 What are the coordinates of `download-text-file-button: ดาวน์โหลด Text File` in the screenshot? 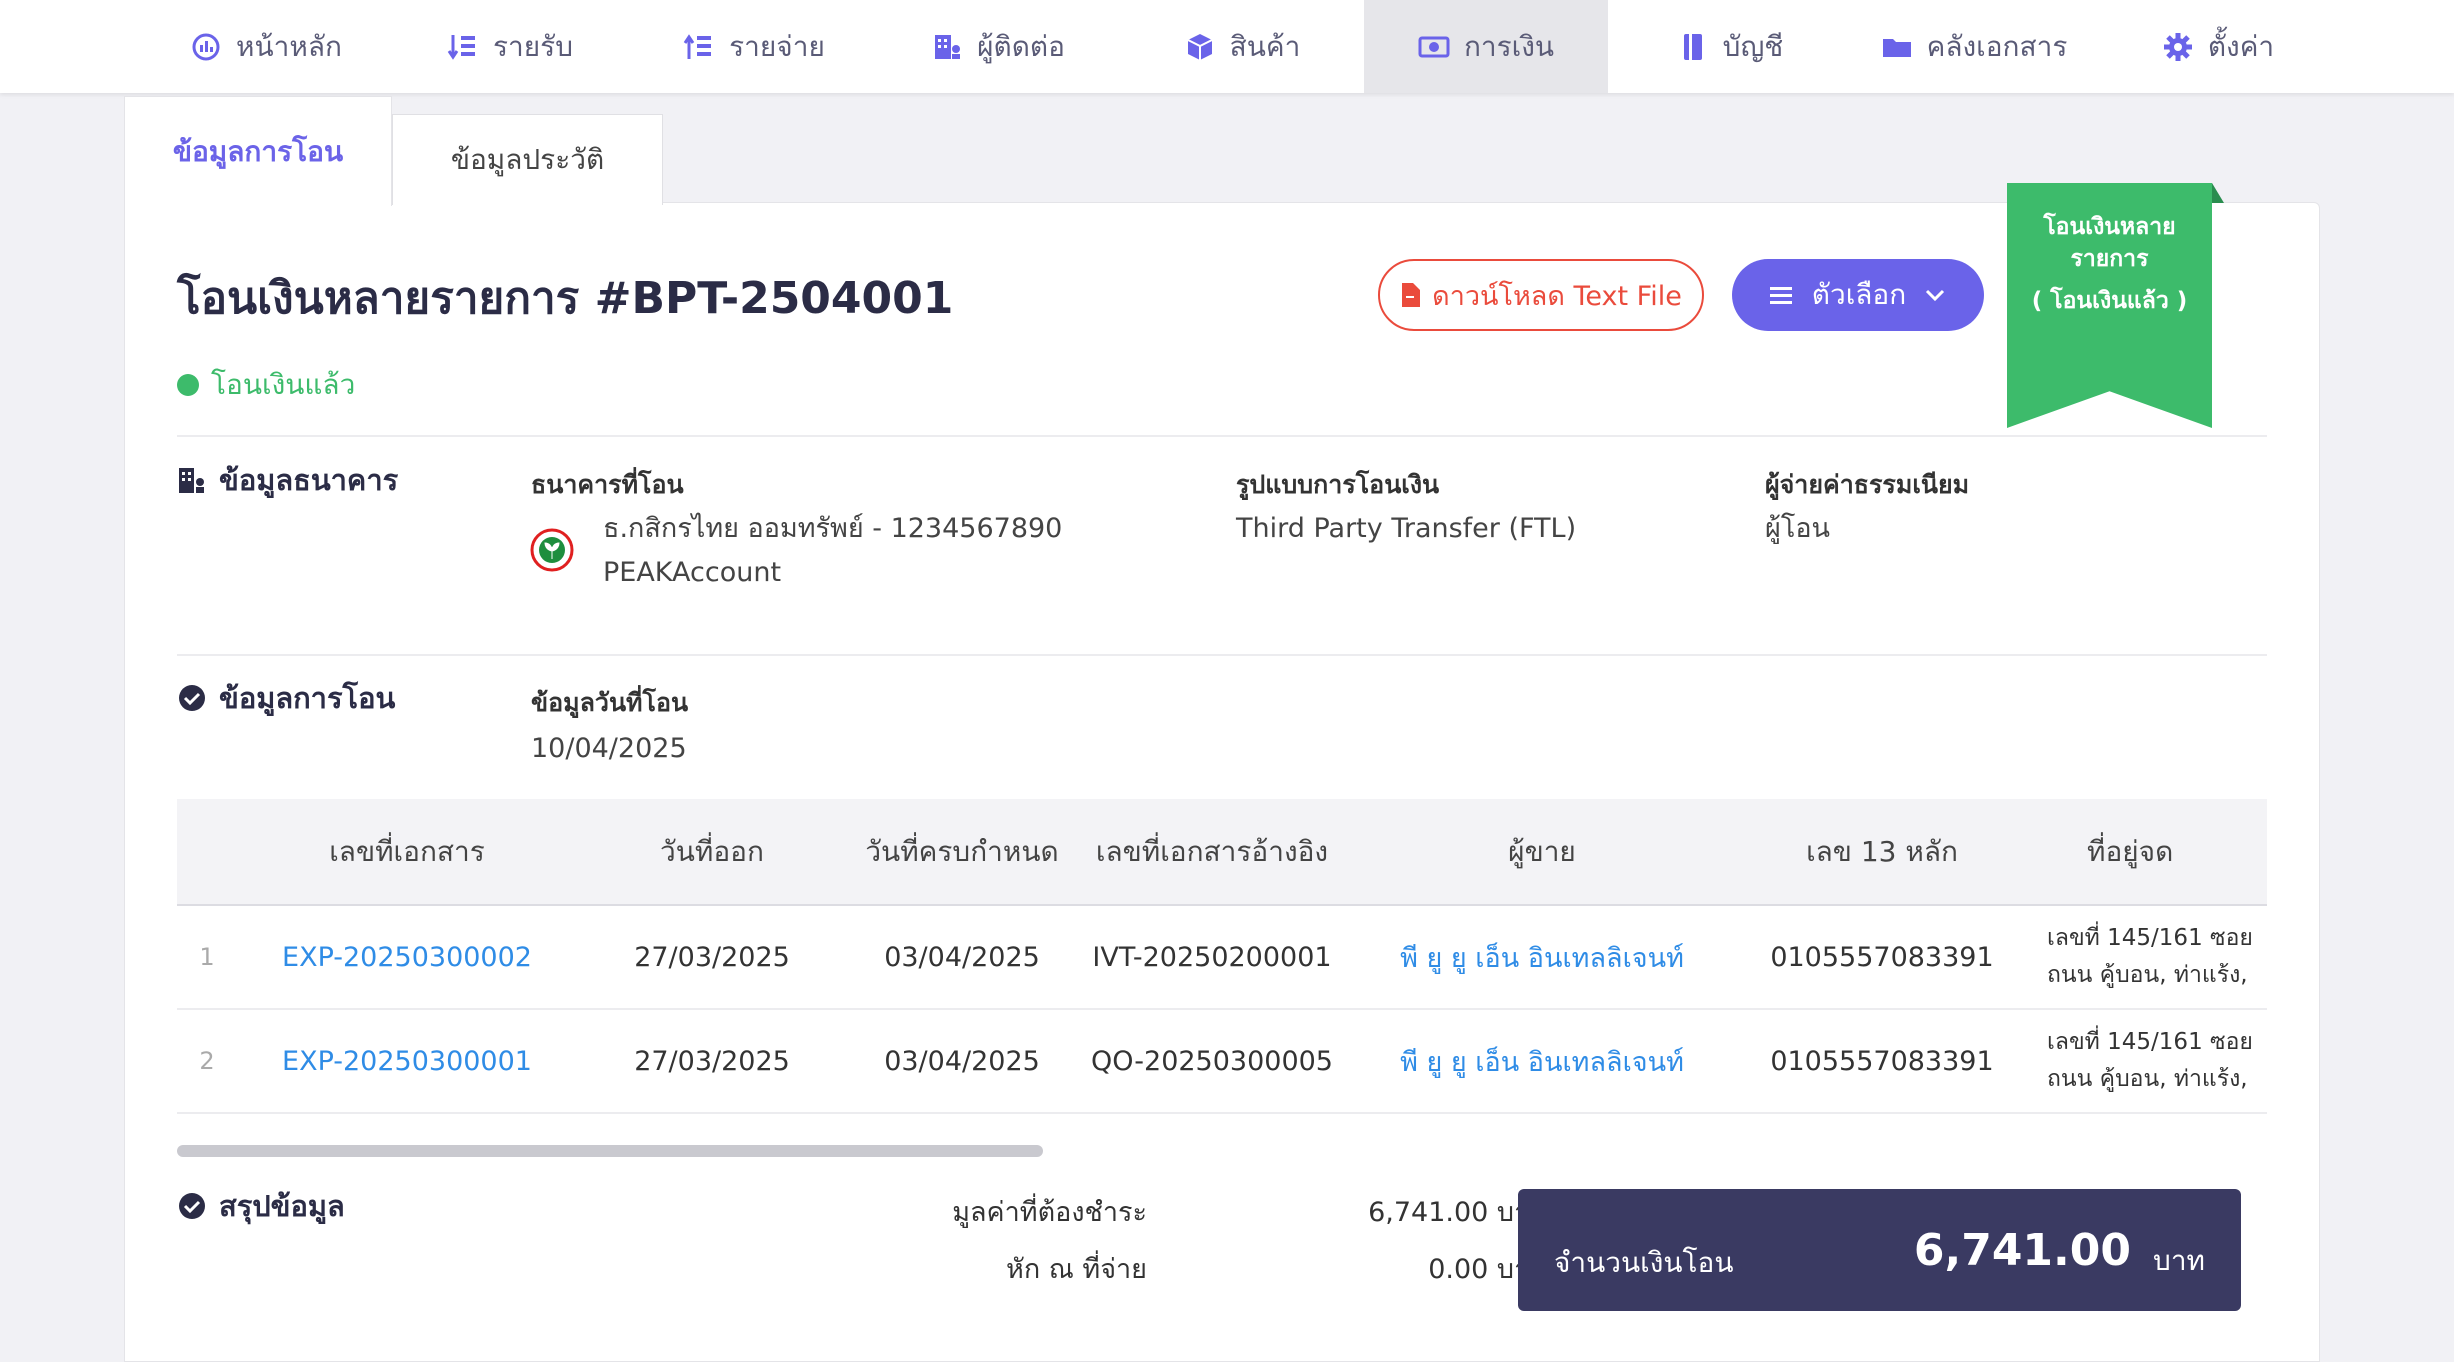 It's located at (1541, 295).